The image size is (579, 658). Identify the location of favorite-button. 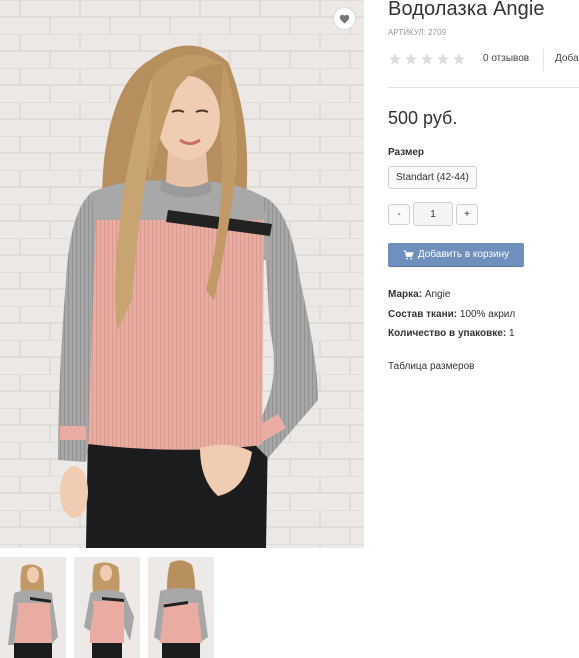
(344, 18).